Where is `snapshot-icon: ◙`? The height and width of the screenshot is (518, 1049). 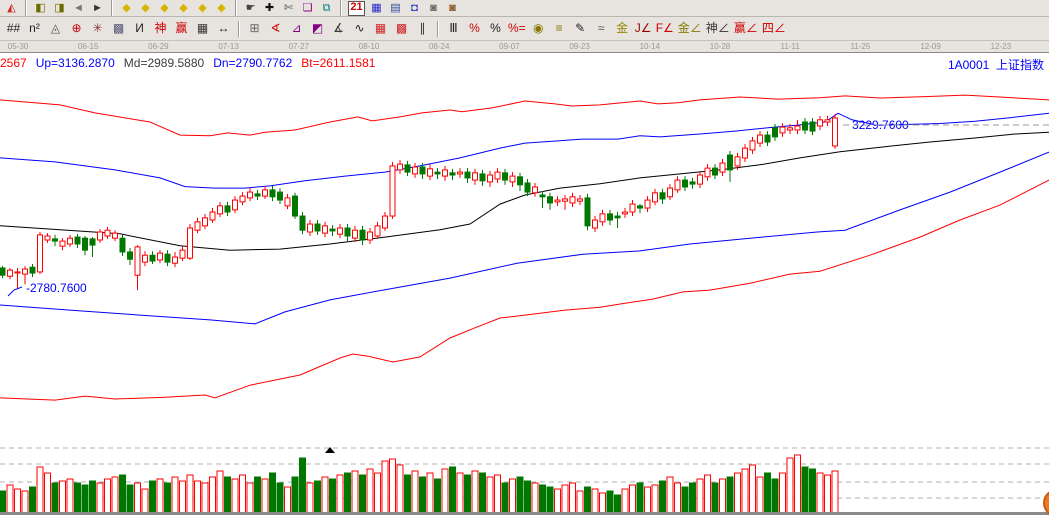
snapshot-icon: ◙ is located at coordinates (452, 9).